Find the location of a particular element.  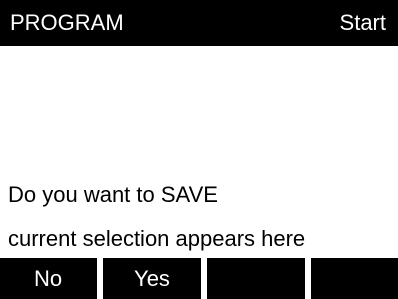

yes-softkey: Yes is located at coordinates (152, 278).